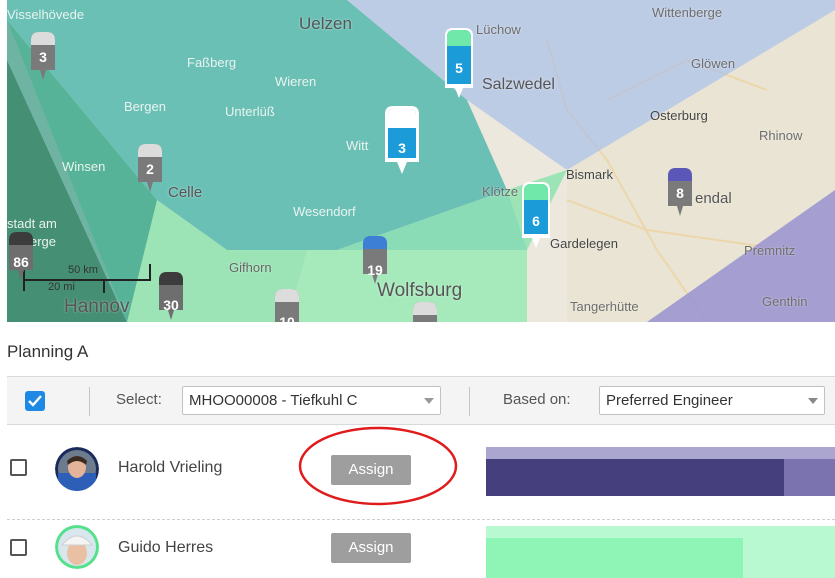 The height and width of the screenshot is (578, 835). I want to click on based-on-select-value: Preferred Engineer, so click(669, 400).